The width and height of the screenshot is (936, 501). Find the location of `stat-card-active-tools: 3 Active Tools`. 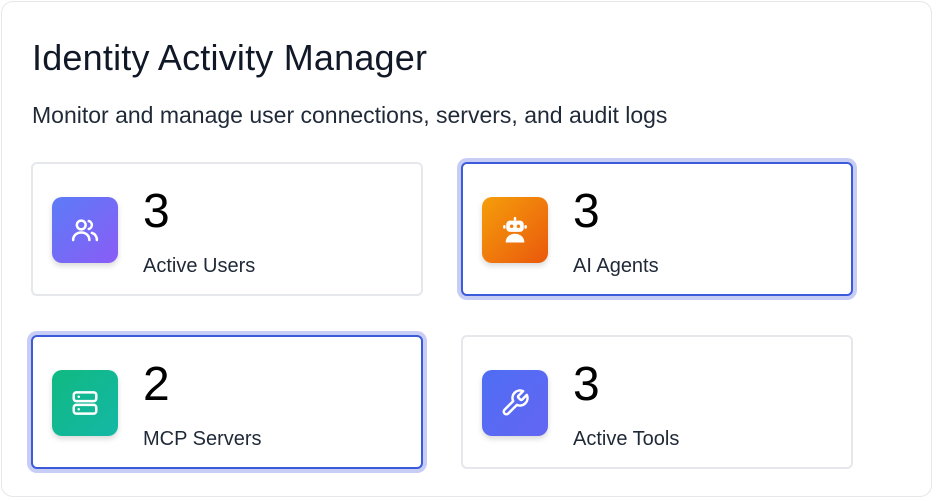

stat-card-active-tools: 3 Active Tools is located at coordinates (657, 402).